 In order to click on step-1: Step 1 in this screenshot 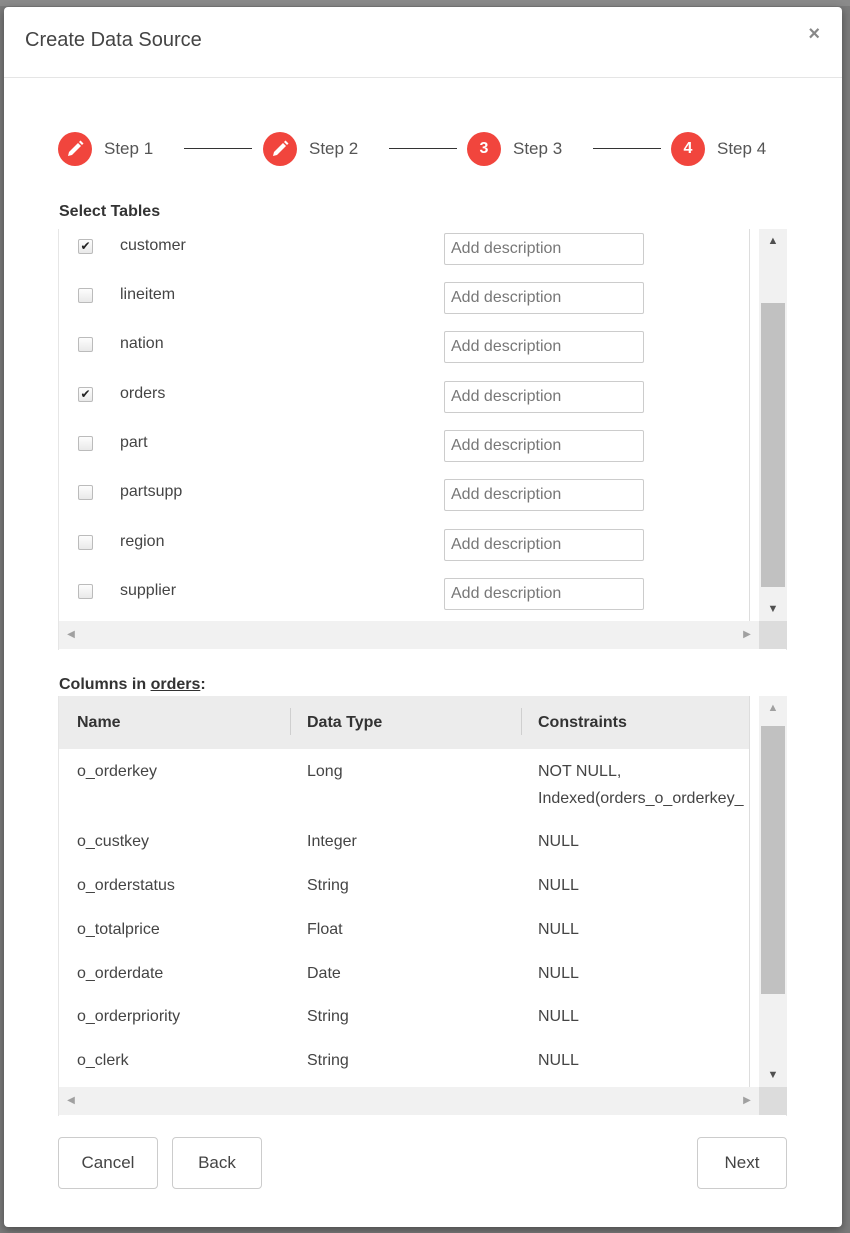, I will do `click(105, 149)`.